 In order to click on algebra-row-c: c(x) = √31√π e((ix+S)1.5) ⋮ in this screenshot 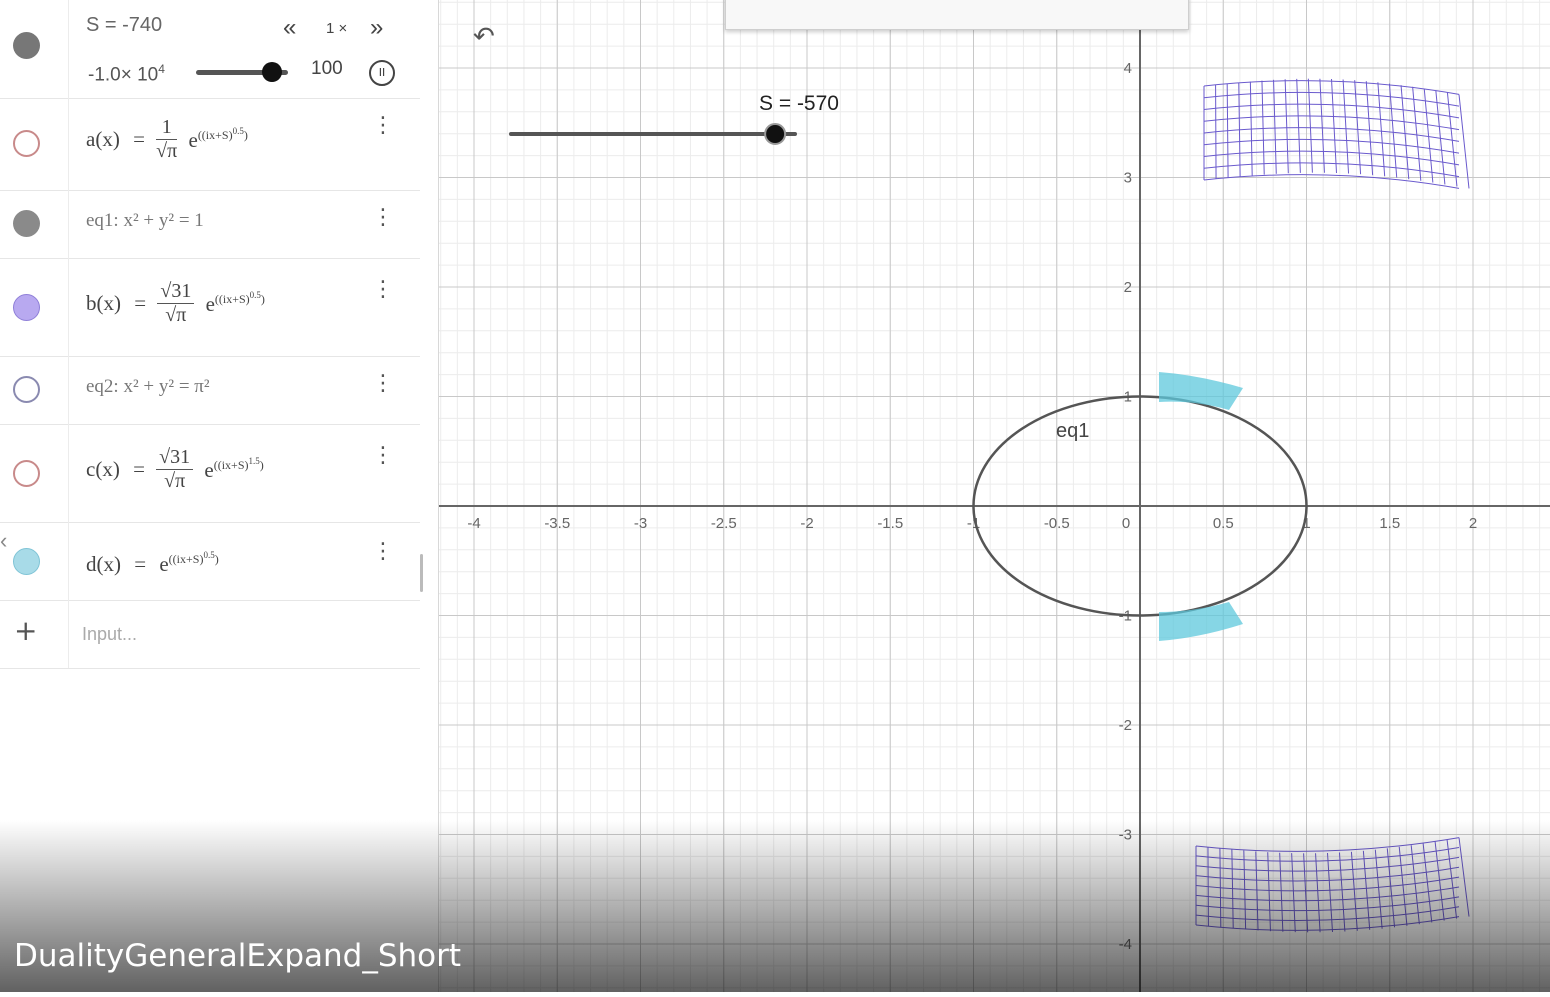, I will do `click(210, 473)`.